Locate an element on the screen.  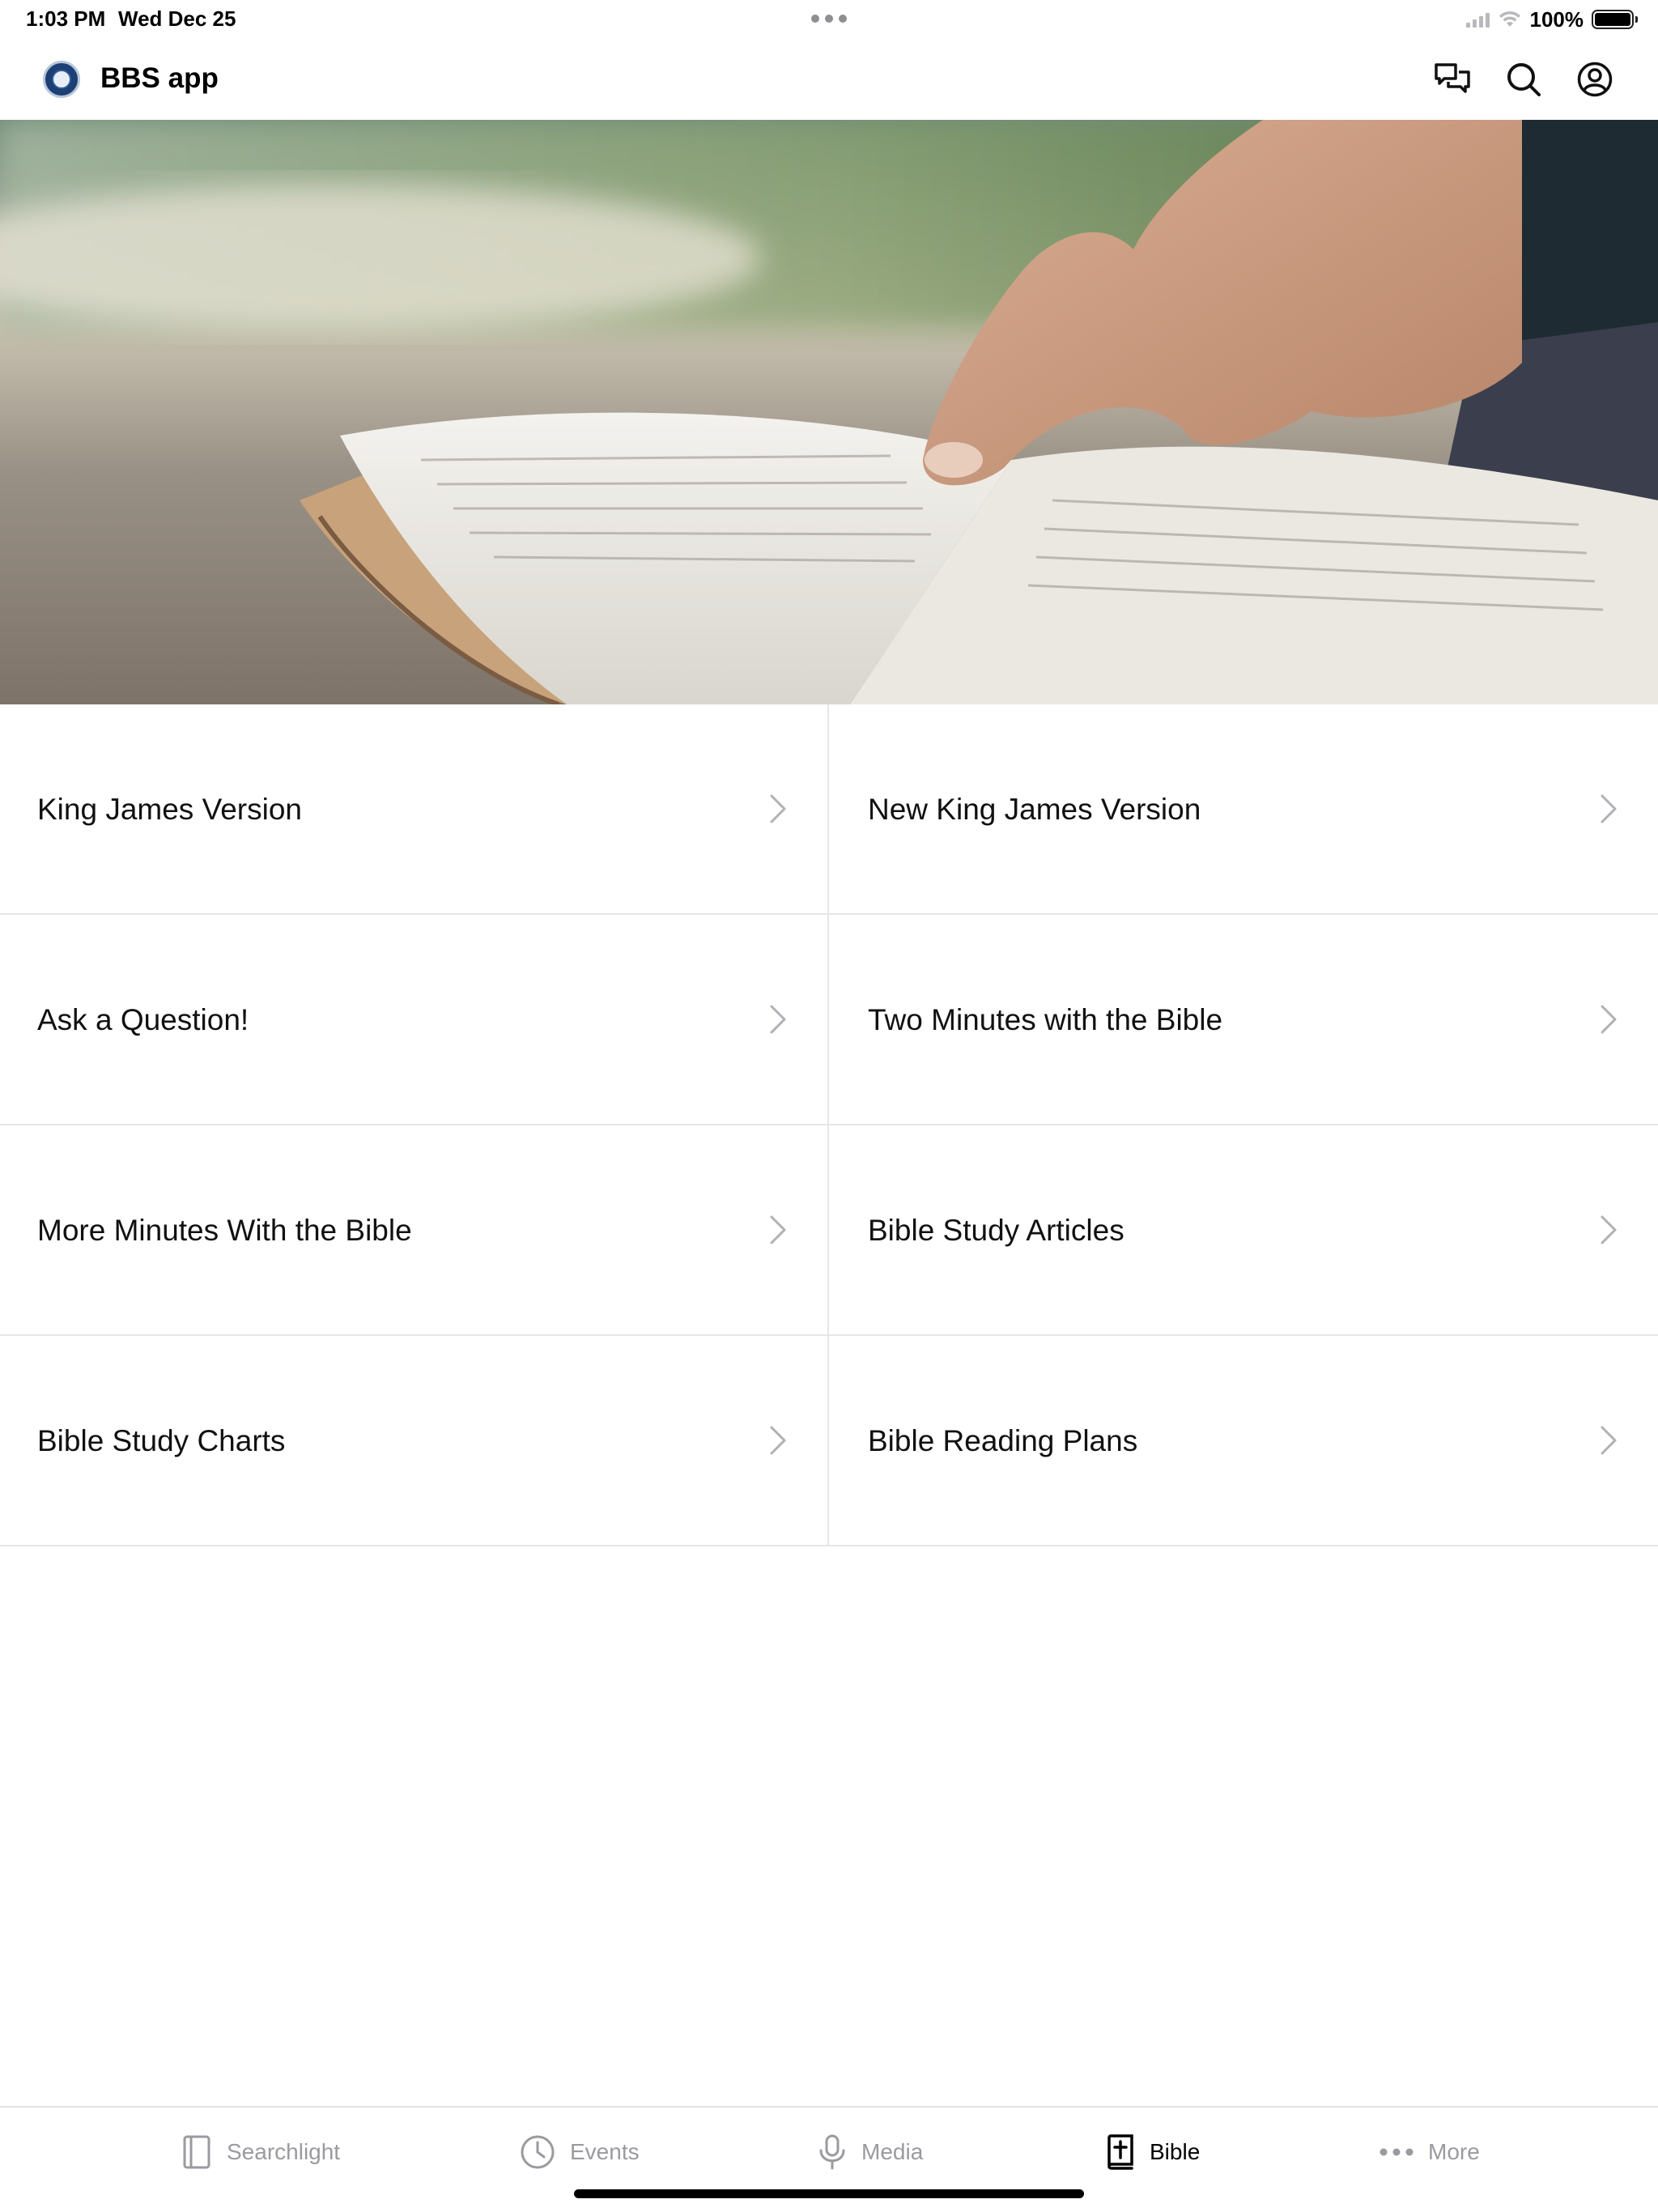
menu-item-label: Ask a Question! is located at coordinates (143, 1020).